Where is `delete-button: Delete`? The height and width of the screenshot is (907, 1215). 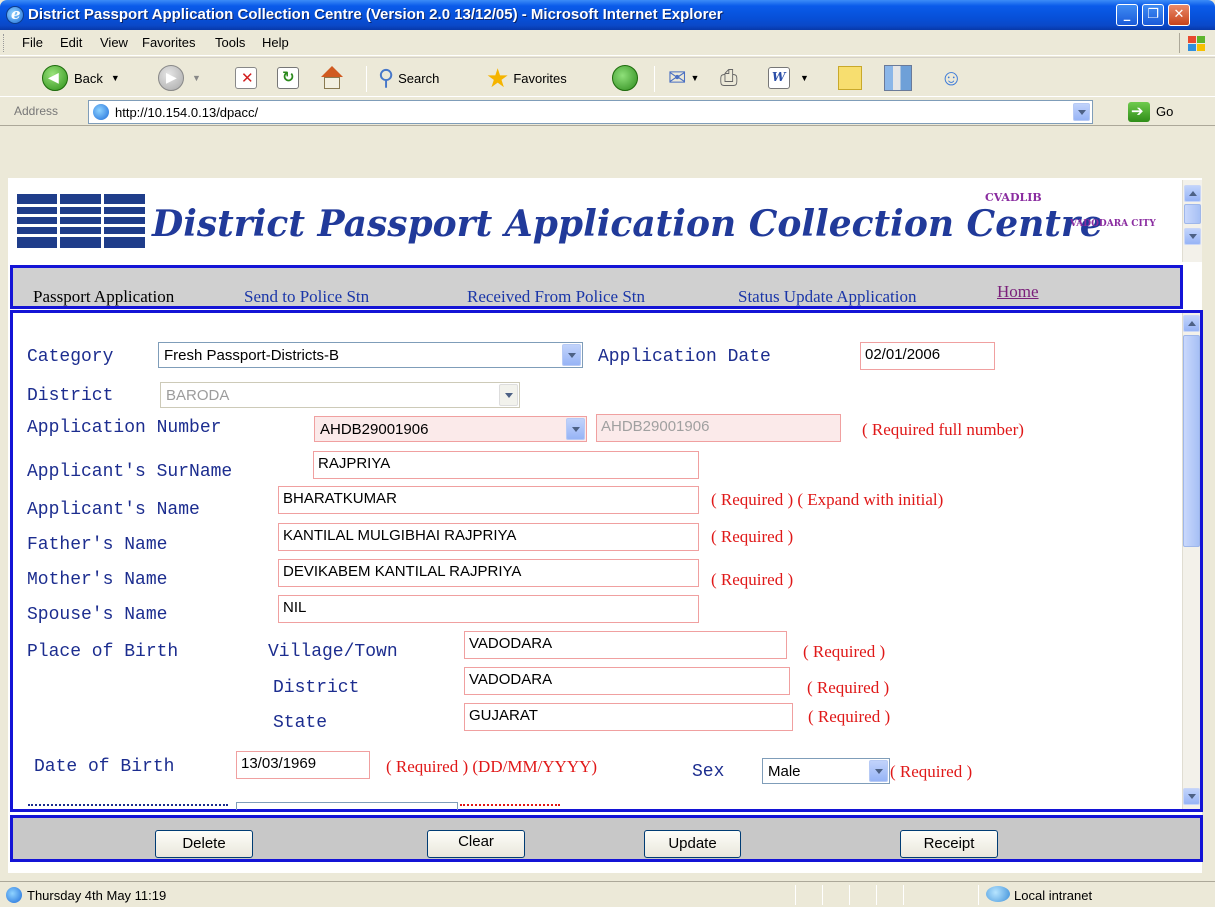 delete-button: Delete is located at coordinates (204, 844).